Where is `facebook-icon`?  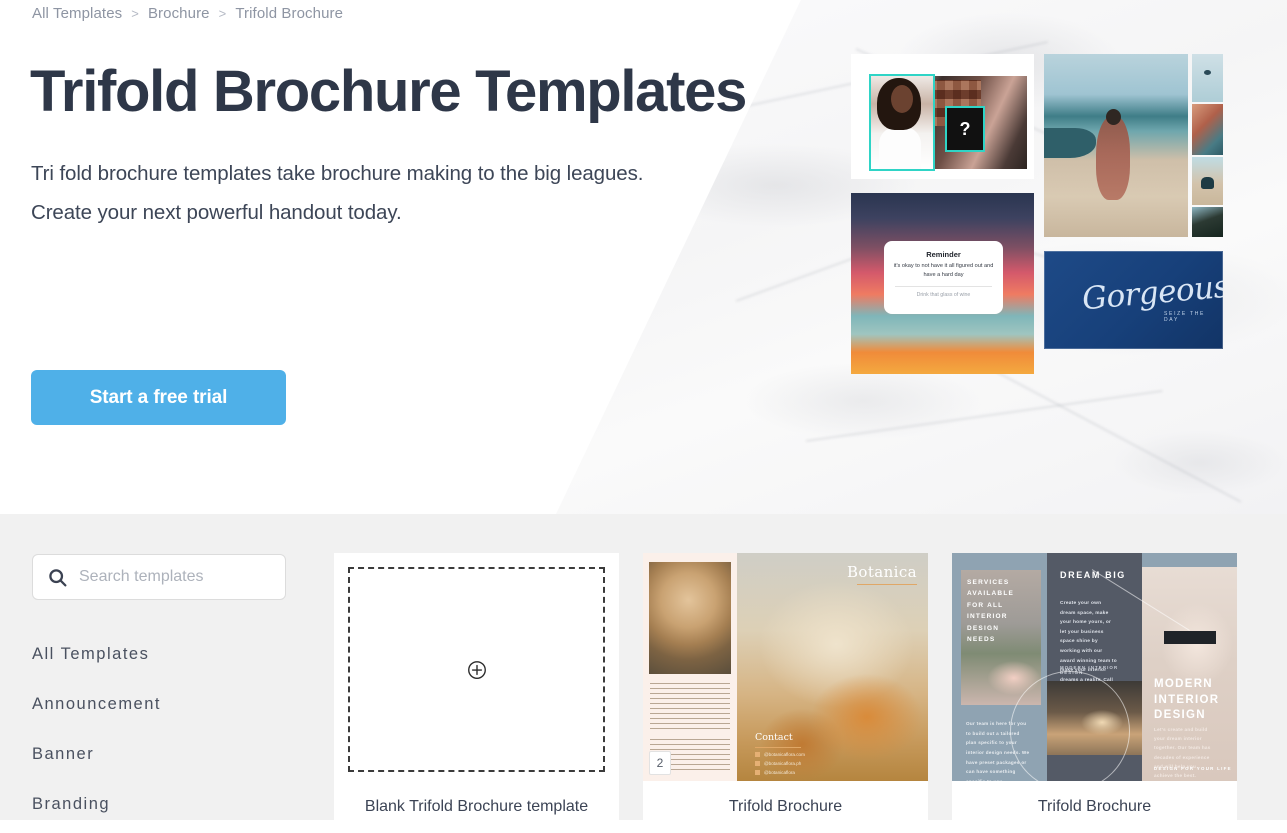
facebook-icon is located at coordinates (757, 763).